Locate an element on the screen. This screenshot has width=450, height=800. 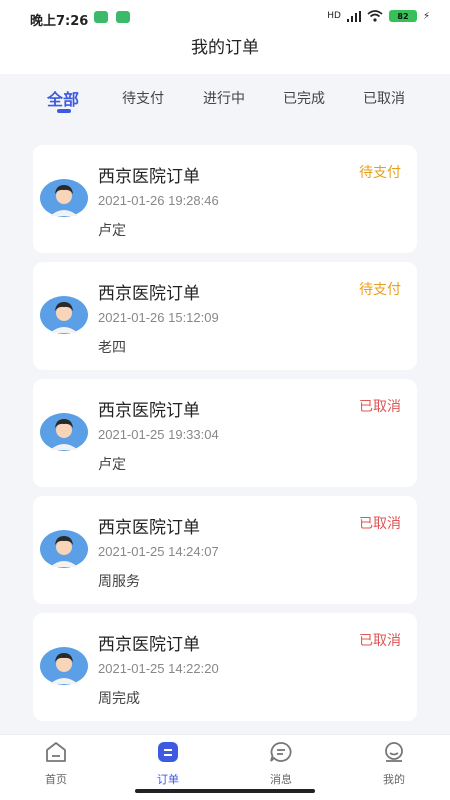
page-title: 我的订单 is located at coordinates (225, 48).